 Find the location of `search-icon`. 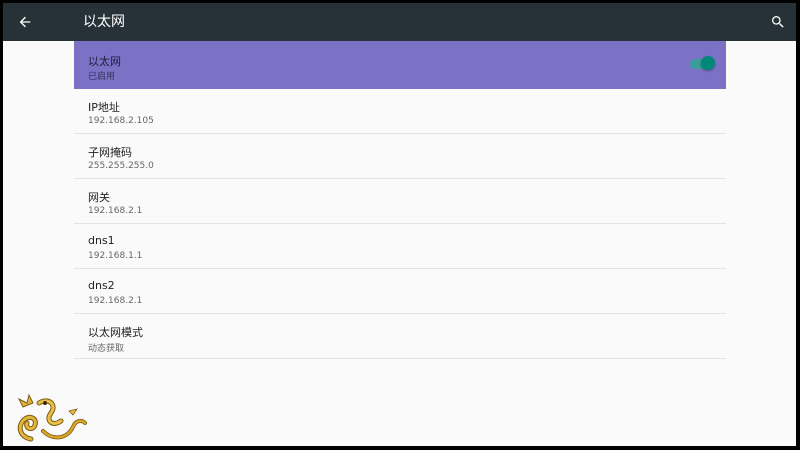

search-icon is located at coordinates (778, 22).